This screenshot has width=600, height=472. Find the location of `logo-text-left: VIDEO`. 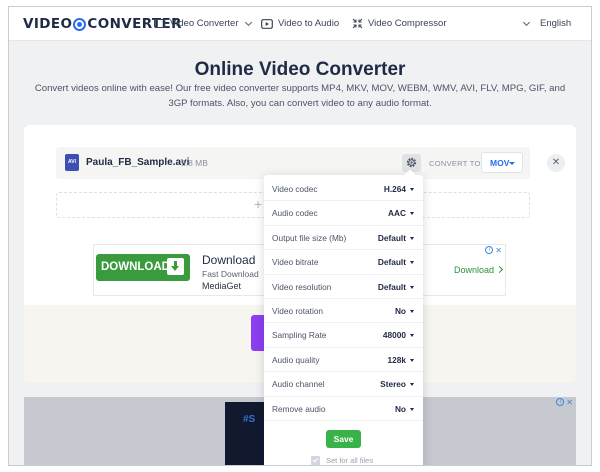

logo-text-left: VIDEO is located at coordinates (48, 24).